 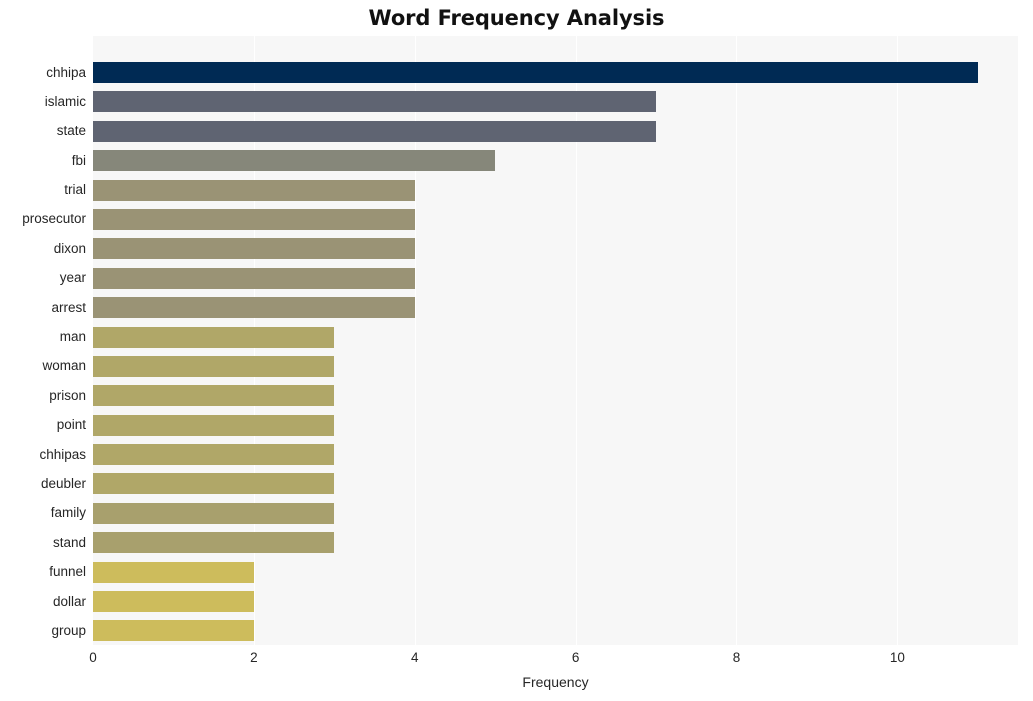 What do you see at coordinates (63, 483) in the screenshot?
I see `y-tick-label: deubler` at bounding box center [63, 483].